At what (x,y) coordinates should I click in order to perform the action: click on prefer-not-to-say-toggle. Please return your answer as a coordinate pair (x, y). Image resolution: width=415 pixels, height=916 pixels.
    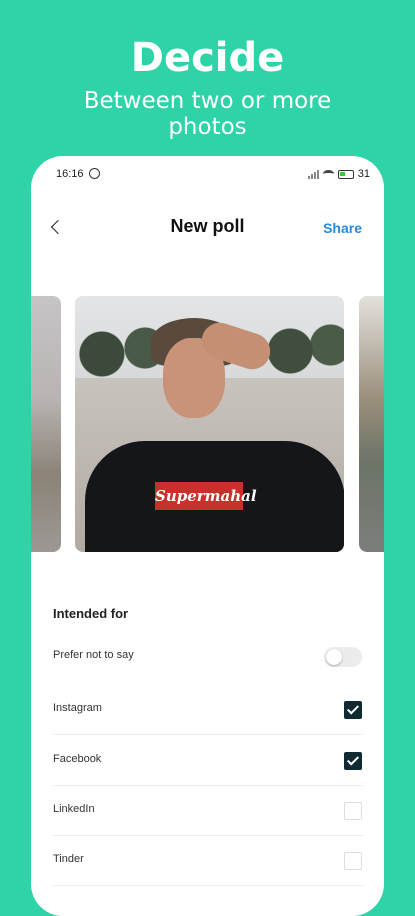
    Looking at the image, I should click on (343, 657).